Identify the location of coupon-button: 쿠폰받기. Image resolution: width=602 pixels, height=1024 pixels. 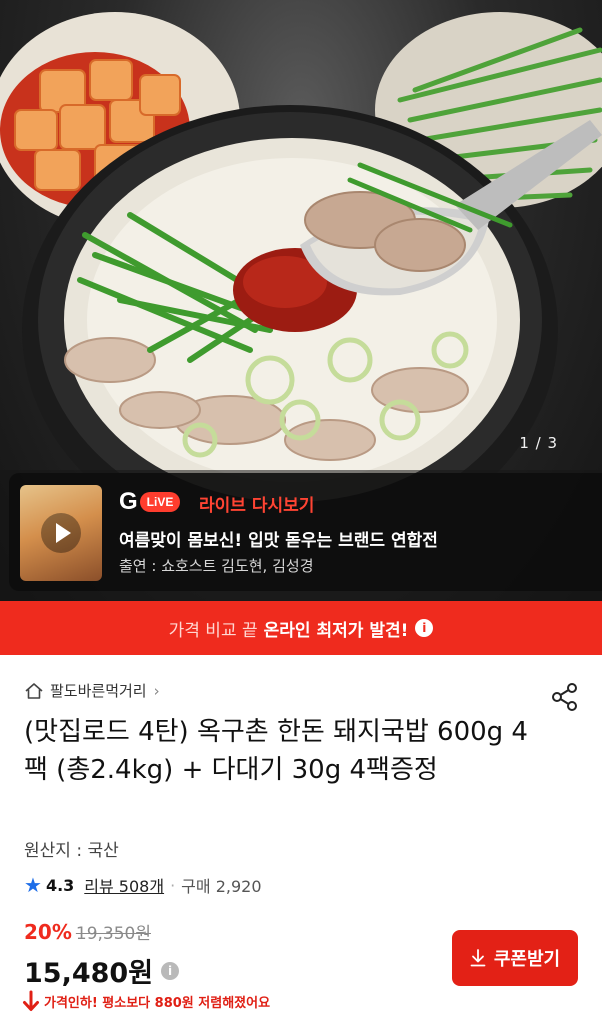
(515, 958).